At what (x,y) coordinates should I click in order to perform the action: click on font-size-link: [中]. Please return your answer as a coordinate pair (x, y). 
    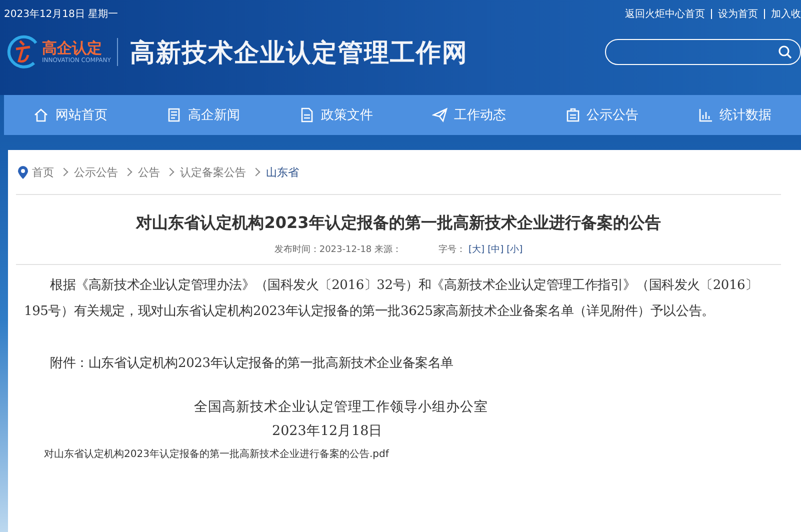
    Looking at the image, I should click on (496, 249).